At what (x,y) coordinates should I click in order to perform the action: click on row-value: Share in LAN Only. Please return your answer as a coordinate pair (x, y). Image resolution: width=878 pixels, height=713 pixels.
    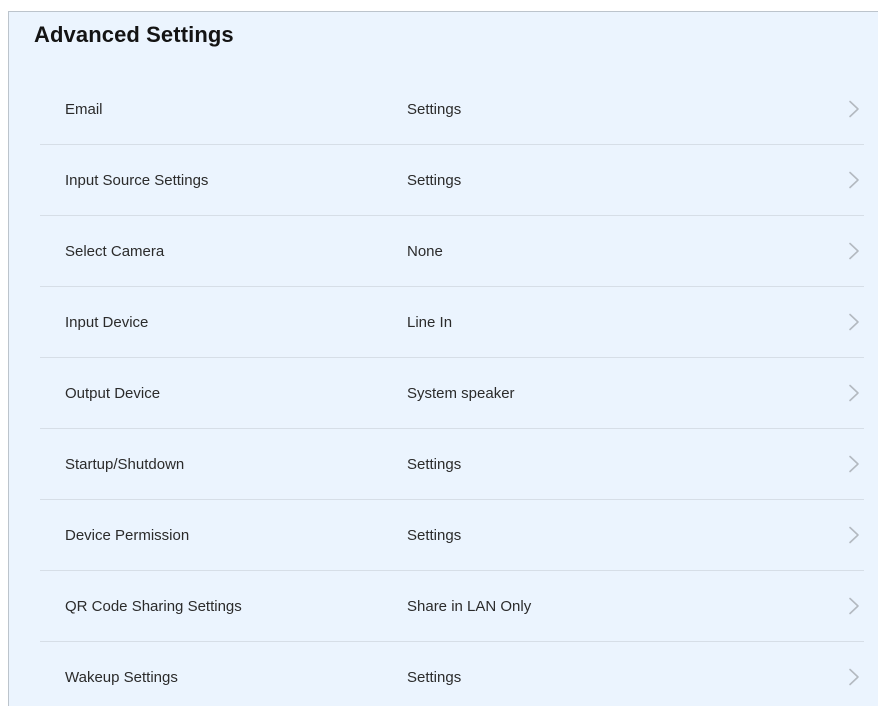
    Looking at the image, I should click on (469, 606).